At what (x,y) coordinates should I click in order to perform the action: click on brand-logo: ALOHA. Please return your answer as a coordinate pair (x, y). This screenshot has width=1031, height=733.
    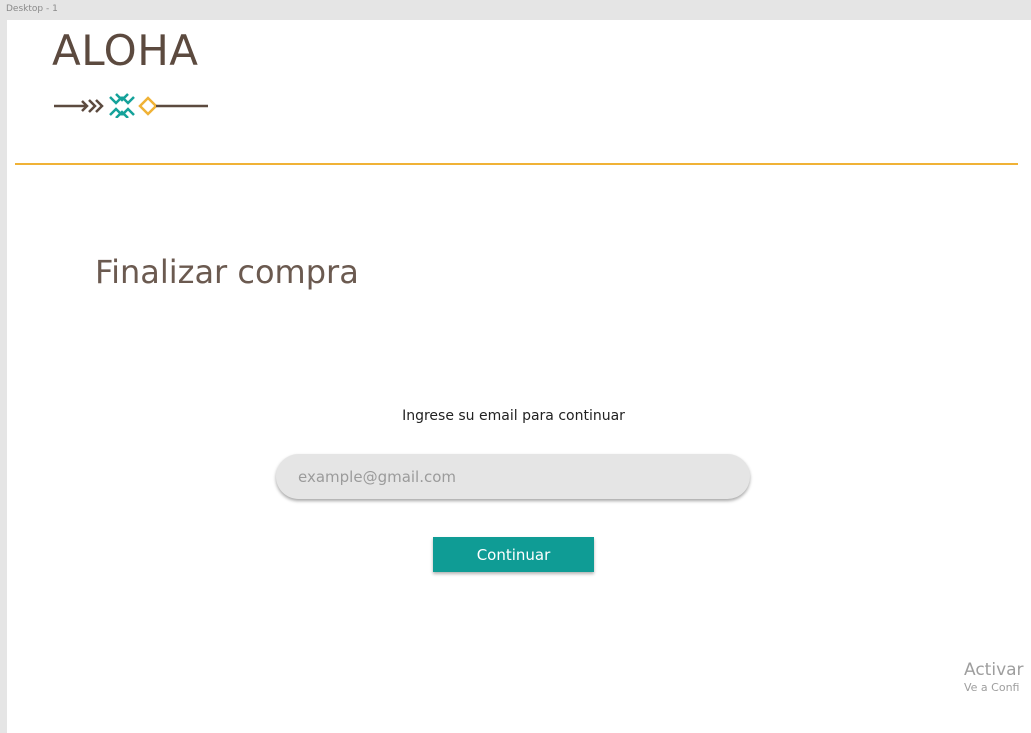
    Looking at the image, I should click on (132, 75).